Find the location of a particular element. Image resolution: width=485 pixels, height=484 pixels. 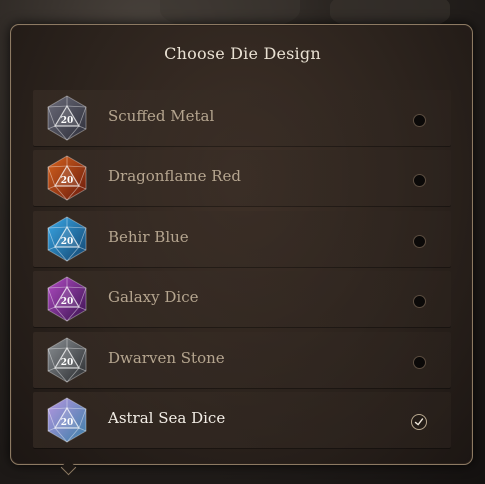

die-galaxy-icon: 20 is located at coordinates (67, 299).